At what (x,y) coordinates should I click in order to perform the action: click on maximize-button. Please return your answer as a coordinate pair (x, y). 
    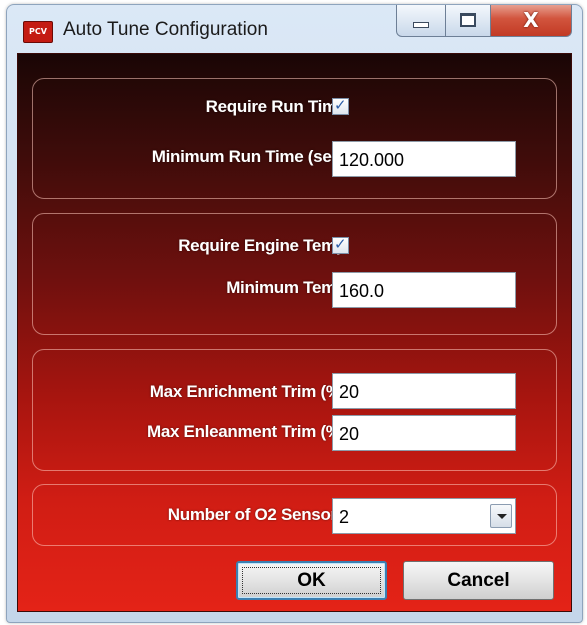
    Looking at the image, I should click on (468, 21).